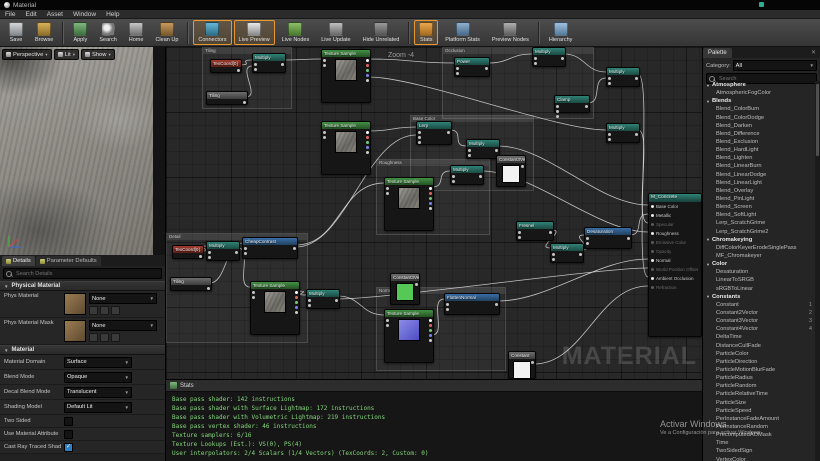 The height and width of the screenshot is (461, 820). Describe the element at coordinates (759, 223) in the screenshot. I see `palette-item-lerp-scratchgrime: Lerp_ScratchGrime` at that location.